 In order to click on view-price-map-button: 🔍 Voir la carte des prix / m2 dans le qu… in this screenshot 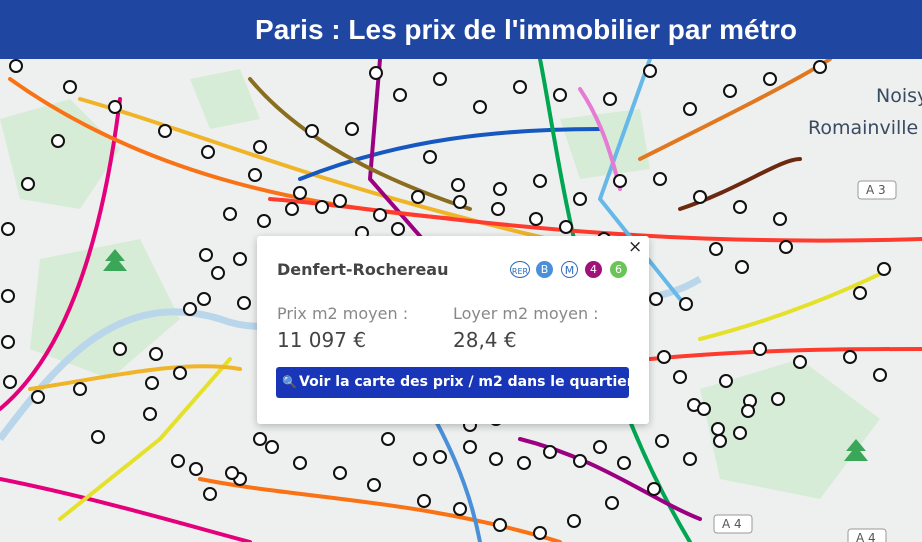, I will do `click(455, 382)`.